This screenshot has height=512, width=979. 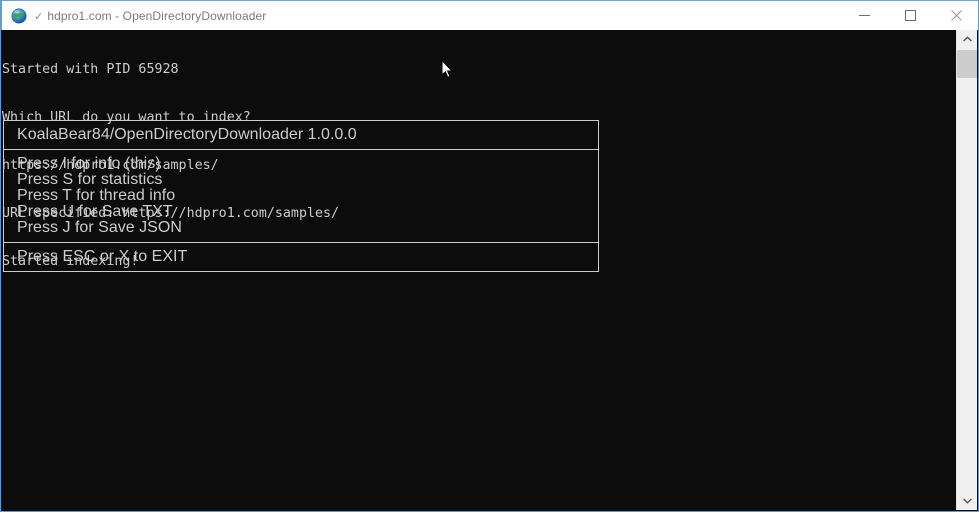 I want to click on title-bar: ✓ hdpro1.com - OpenDirectoryDownloader, so click(x=489, y=15).